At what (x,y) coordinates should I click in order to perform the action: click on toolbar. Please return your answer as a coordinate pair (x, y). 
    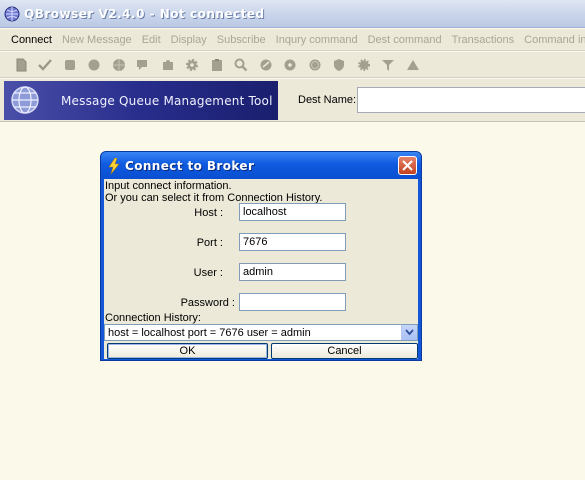
    Looking at the image, I should click on (292, 65).